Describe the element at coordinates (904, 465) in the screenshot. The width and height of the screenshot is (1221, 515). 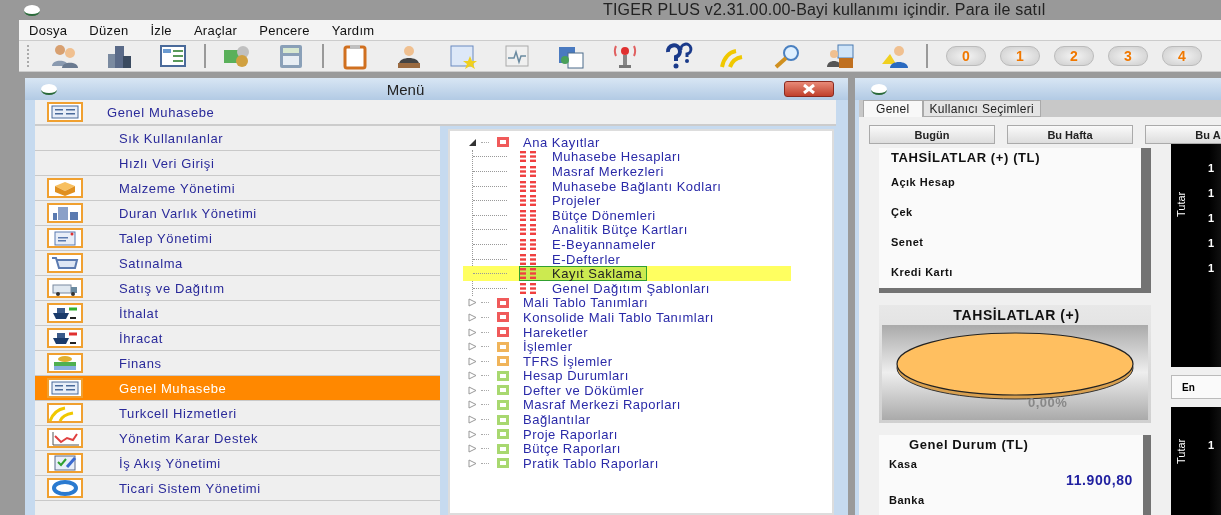
I see `row-label: Kasa` at that location.